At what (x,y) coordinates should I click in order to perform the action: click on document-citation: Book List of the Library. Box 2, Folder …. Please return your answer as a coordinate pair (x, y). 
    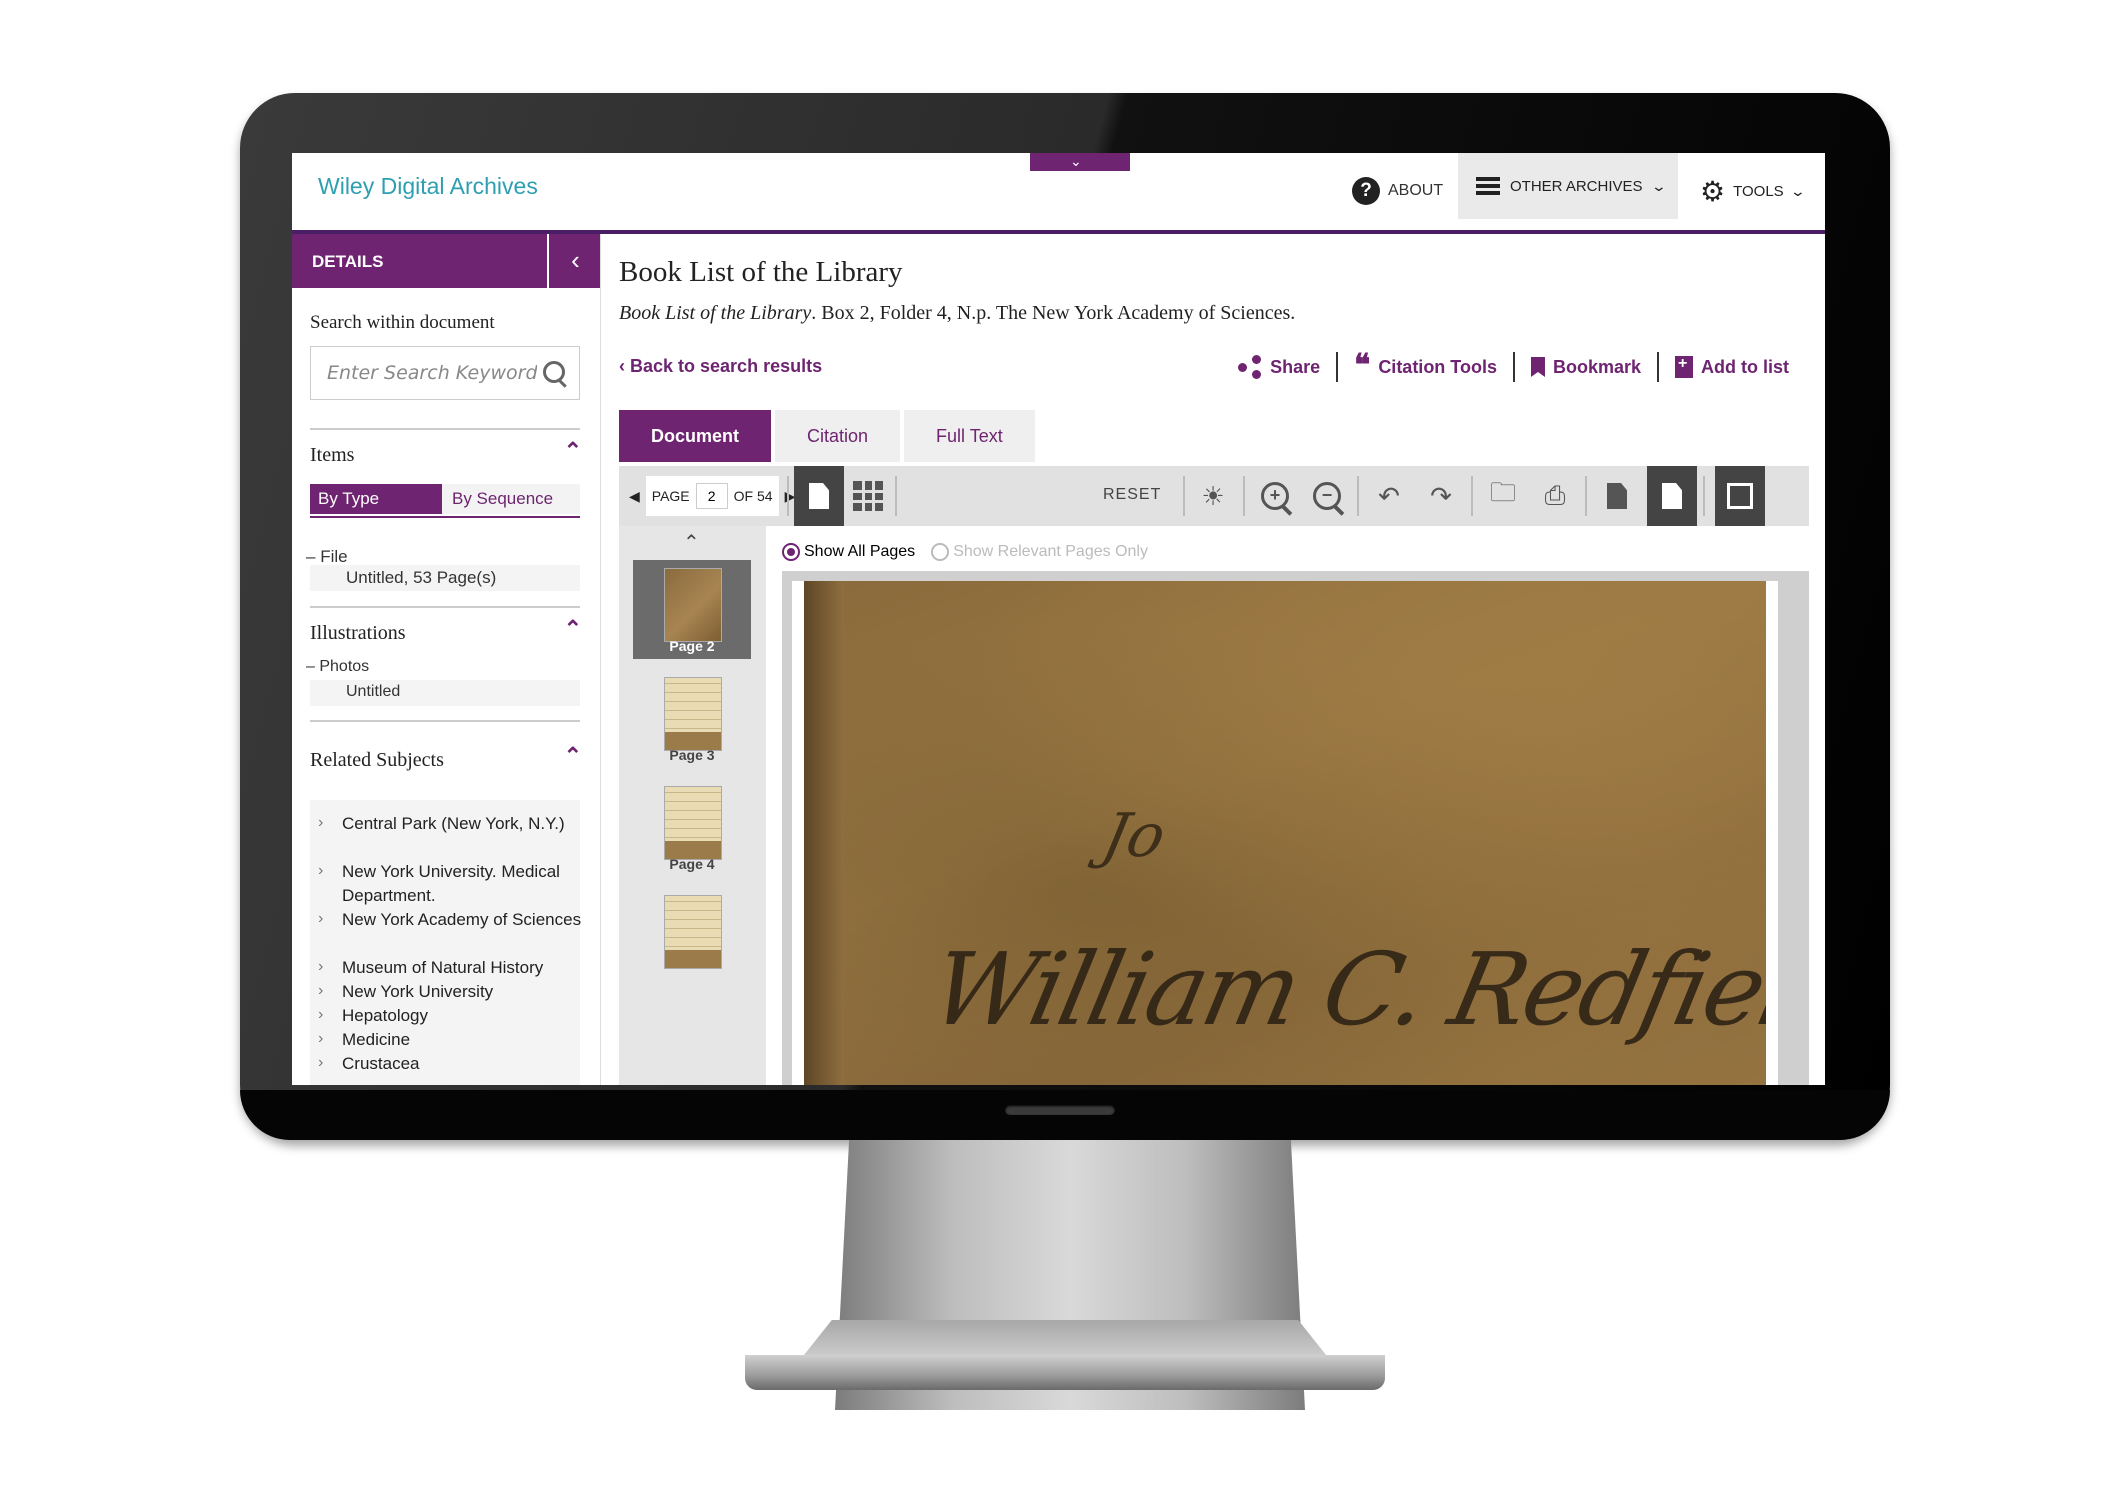
    Looking at the image, I should click on (957, 313).